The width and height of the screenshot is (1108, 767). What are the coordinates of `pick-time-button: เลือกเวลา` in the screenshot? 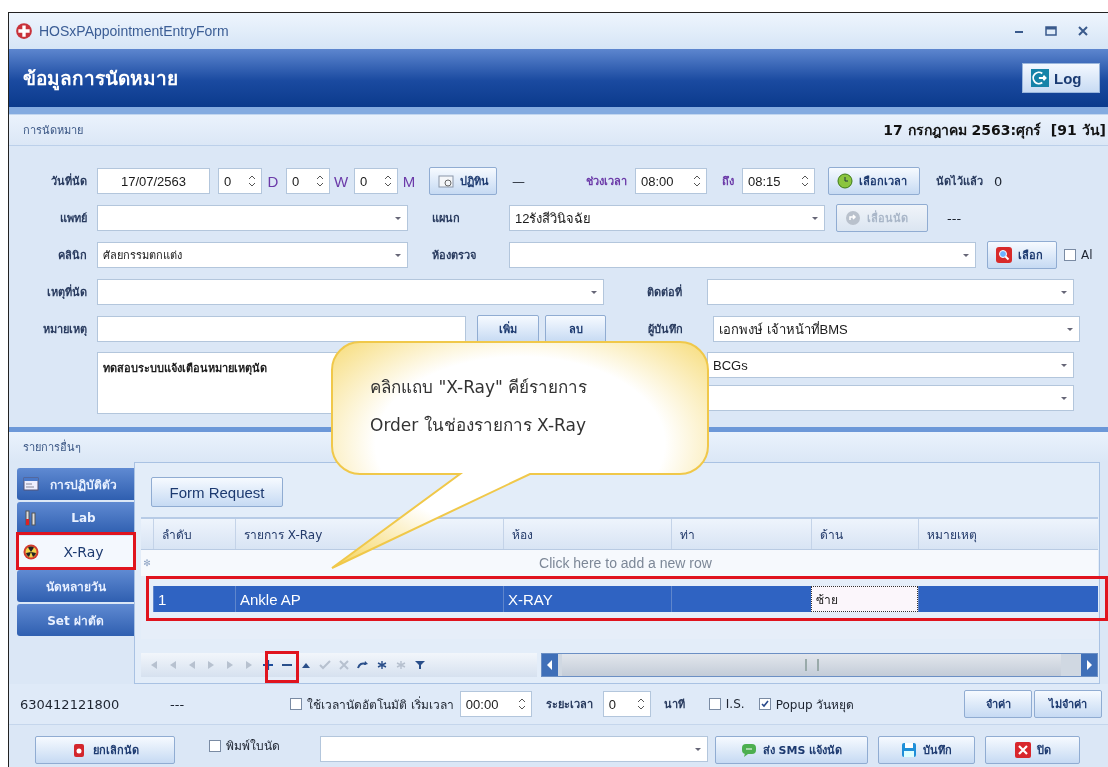 It's located at (874, 181).